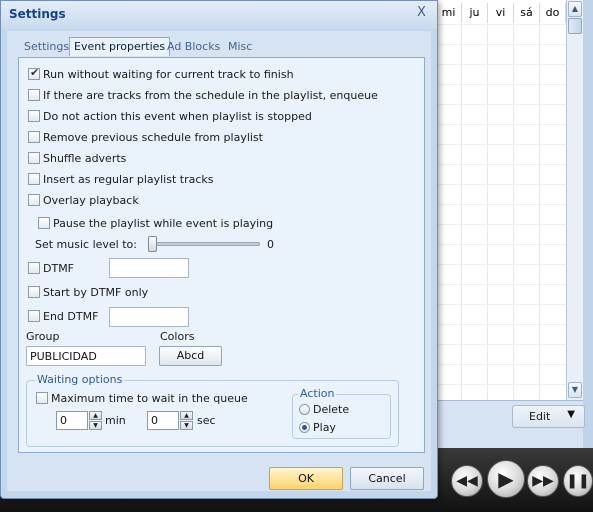 This screenshot has height=512, width=593. I want to click on wait-seconds-input: 0, so click(163, 420).